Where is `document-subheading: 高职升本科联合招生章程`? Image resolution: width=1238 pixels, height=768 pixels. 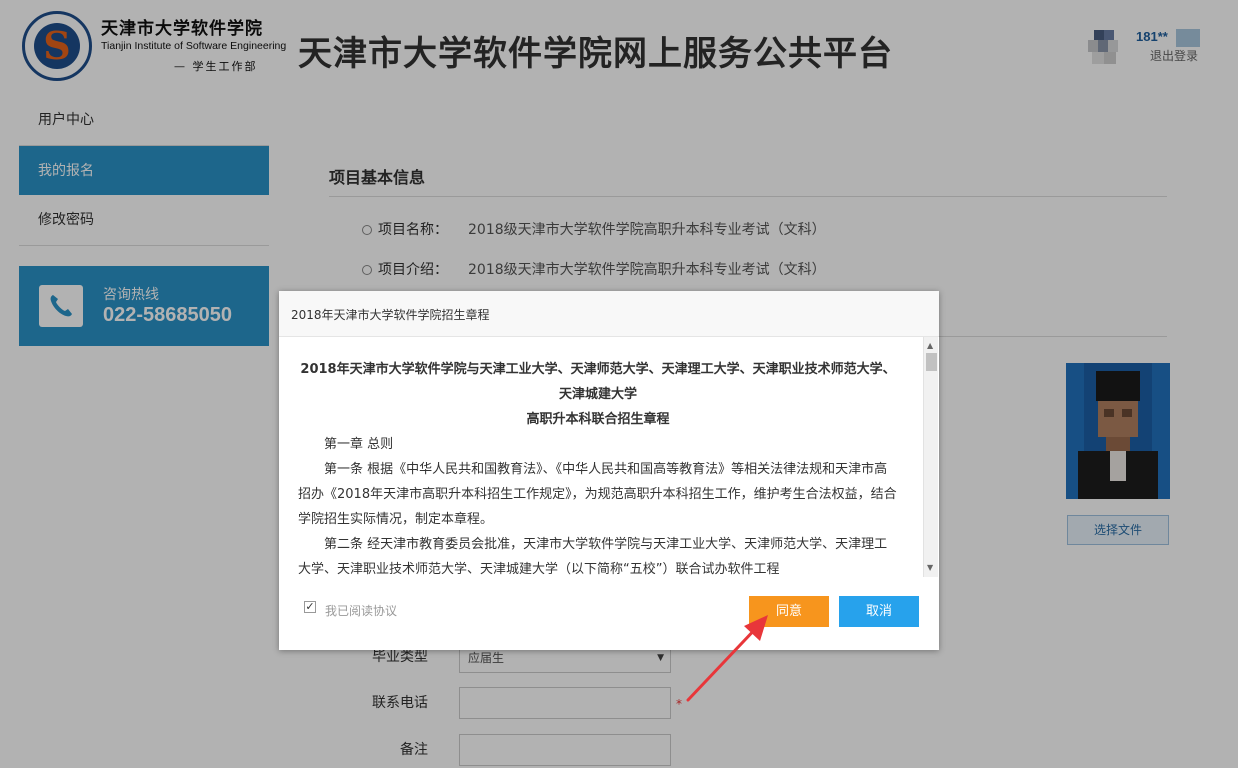
document-subheading: 高职升本科联合招生章程 is located at coordinates (598, 419).